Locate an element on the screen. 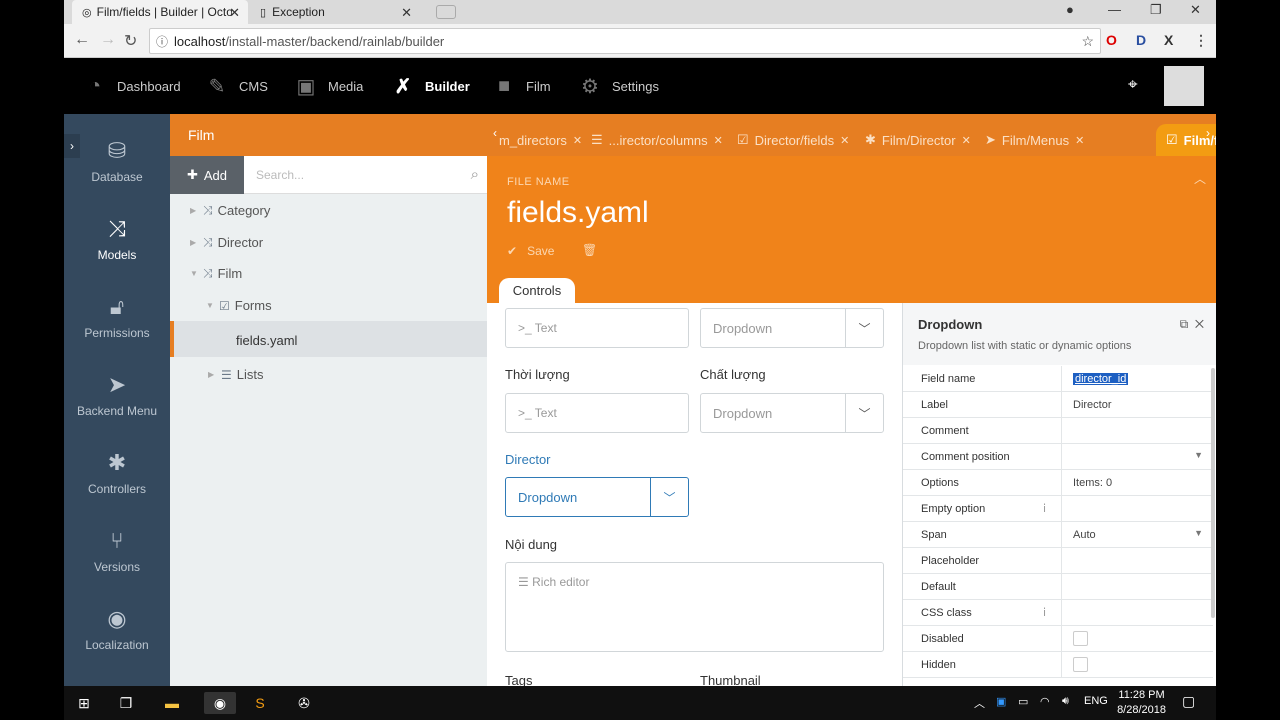  minimize-icon: — is located at coordinates (1114, 9).